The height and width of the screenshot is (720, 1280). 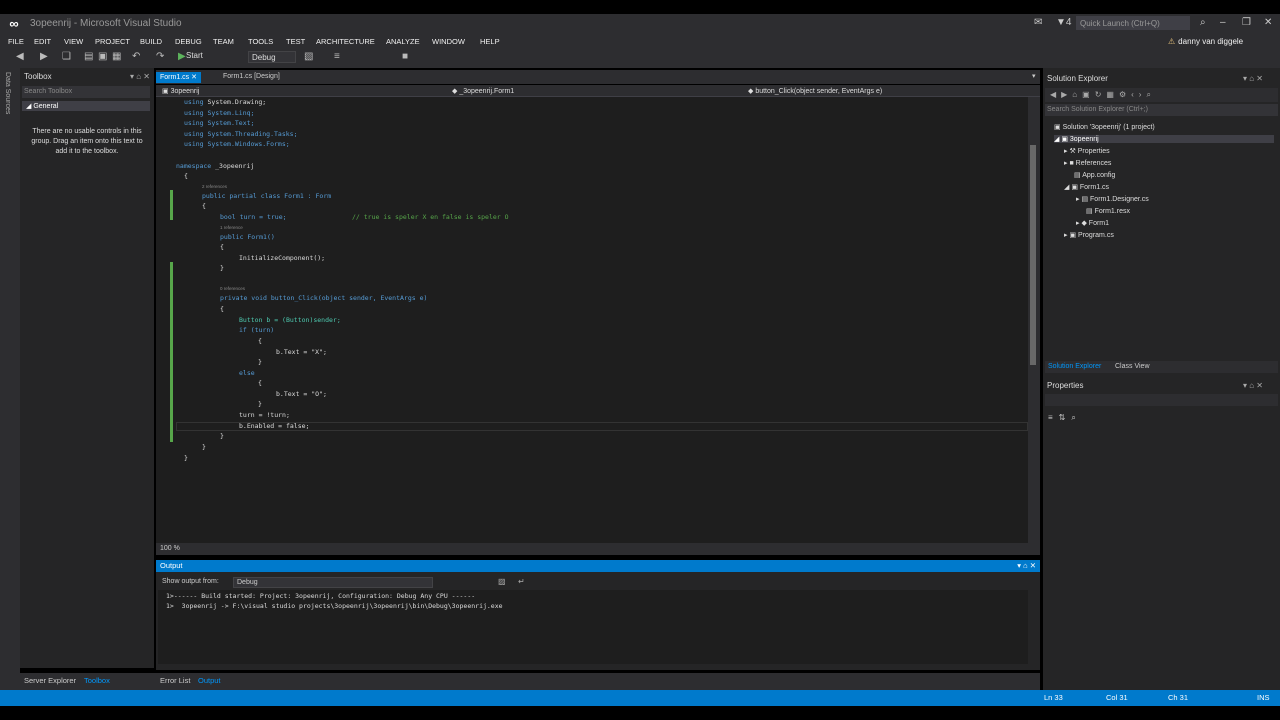 What do you see at coordinates (333, 582) in the screenshot?
I see `output-source-select: Debug` at bounding box center [333, 582].